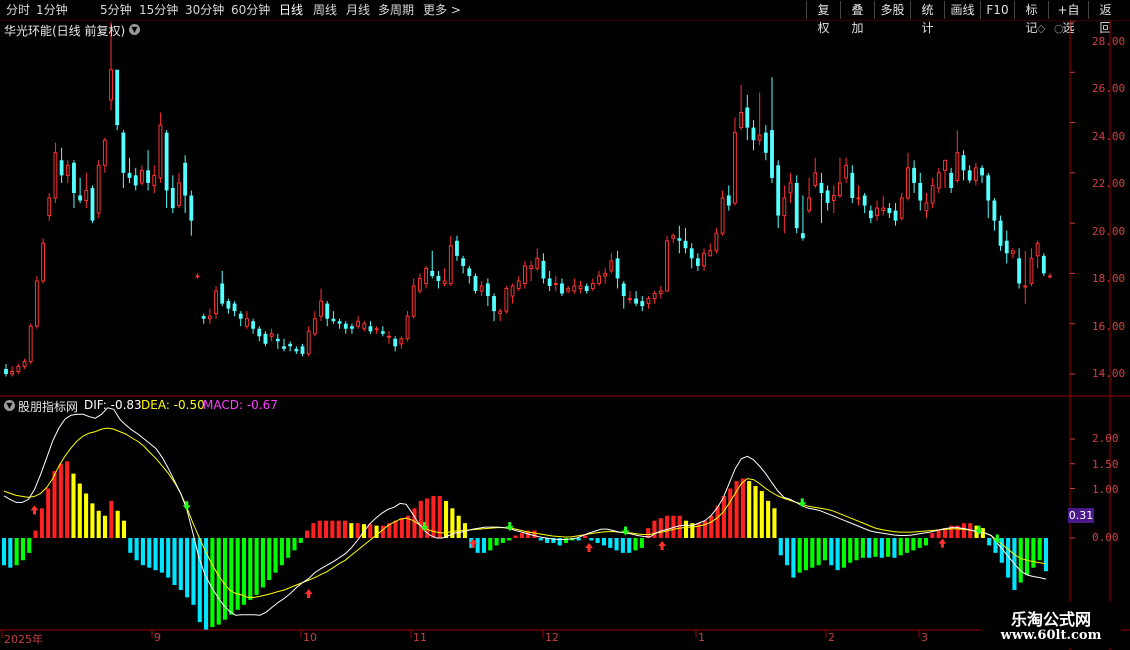 The width and height of the screenshot is (1130, 650). Describe the element at coordinates (52, 10) in the screenshot. I see `period-tab-1min: 1分钟` at that location.